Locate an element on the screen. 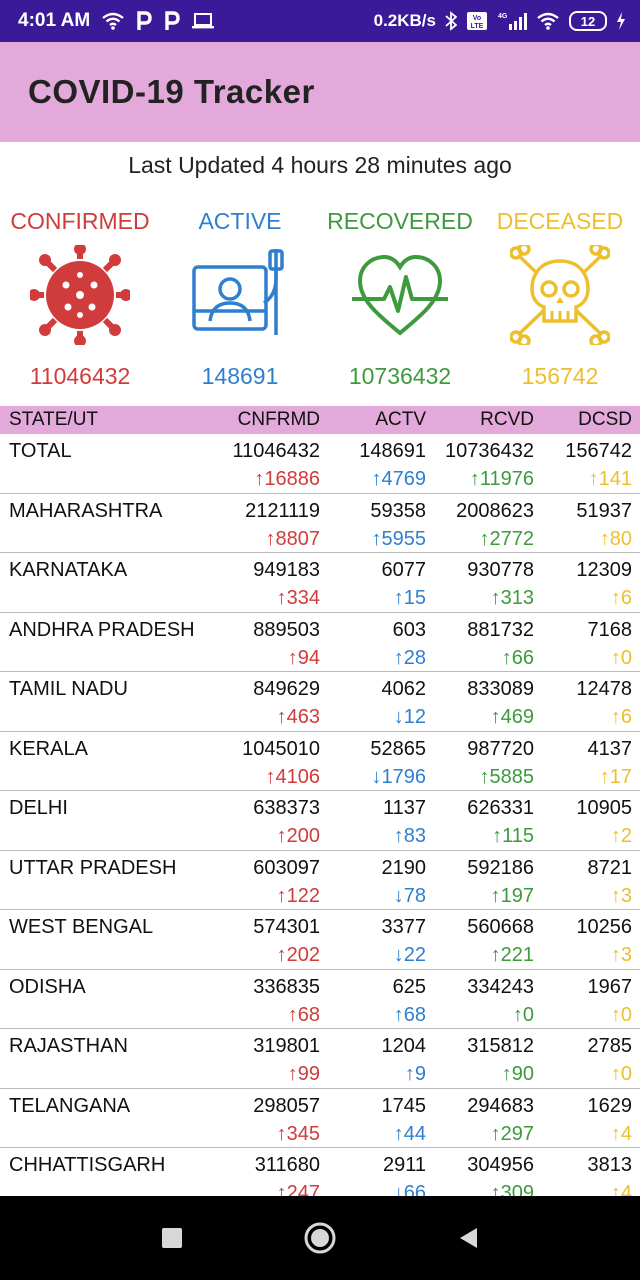 Image resolution: width=640 pixels, height=1280 pixels. confirmed-cell: 574301 is located at coordinates (286, 927).